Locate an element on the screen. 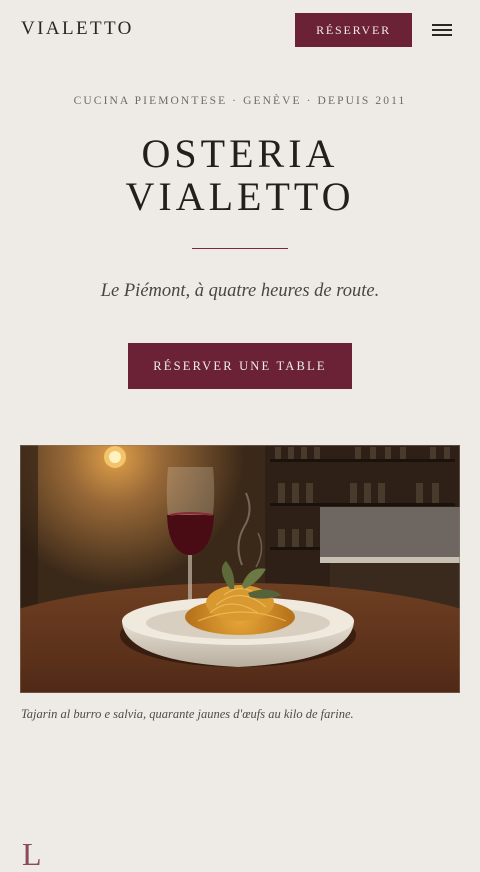 Image resolution: width=480 pixels, height=872 pixels. reserve-button: RÉSERVER is located at coordinates (353, 30).